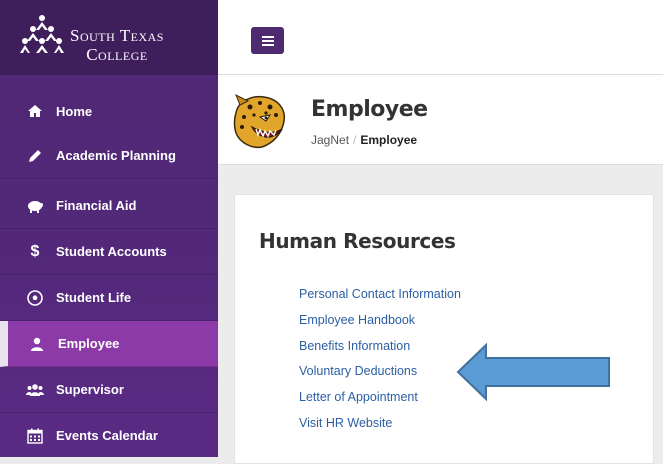 The image size is (663, 464). I want to click on sidebar-item-events-calendar: Events Calendar, so click(109, 435).